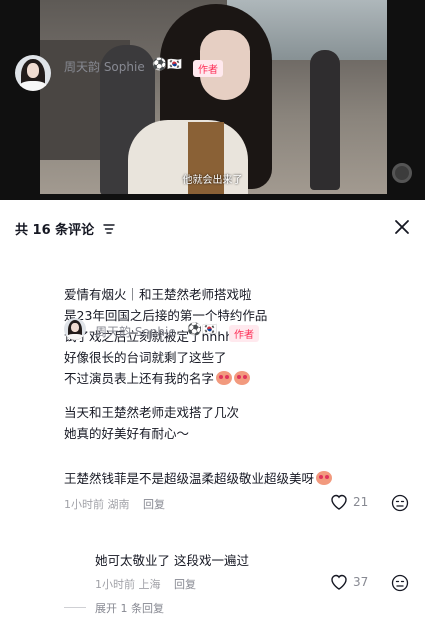 The height and width of the screenshot is (620, 425). What do you see at coordinates (361, 582) in the screenshot?
I see `like-count: 37` at bounding box center [361, 582].